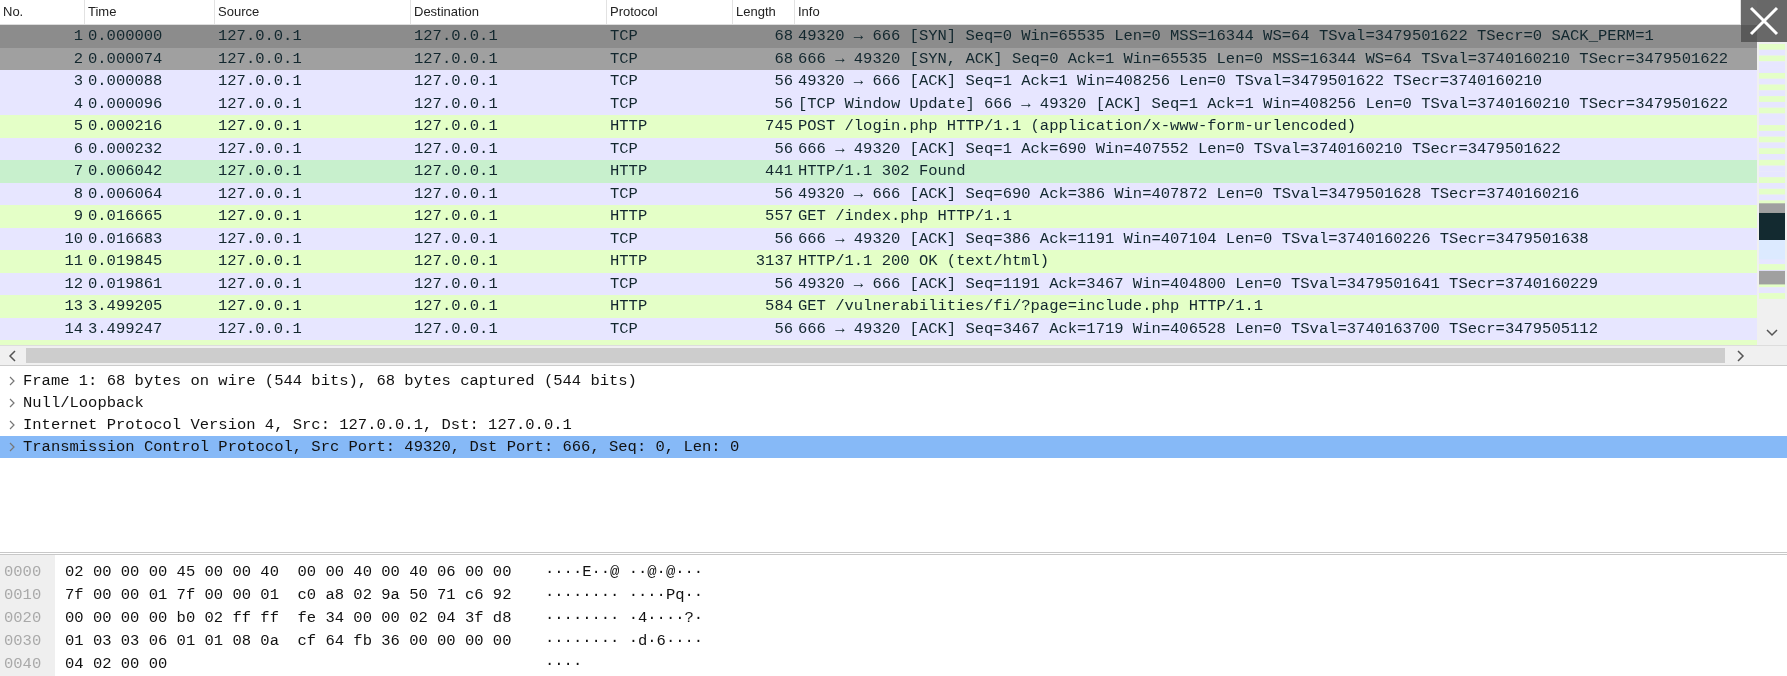 The width and height of the screenshot is (1787, 676). I want to click on packet-row: 4 0.000096 127.0.0.1 127.0.0.1 TCP 56 [TCP Window Update] 666 → 49320 [ACK] Seq=1 Ack=1 Win=408256 Len=0 TSval=3740160210 TSecr=3479501622, so click(878, 103).